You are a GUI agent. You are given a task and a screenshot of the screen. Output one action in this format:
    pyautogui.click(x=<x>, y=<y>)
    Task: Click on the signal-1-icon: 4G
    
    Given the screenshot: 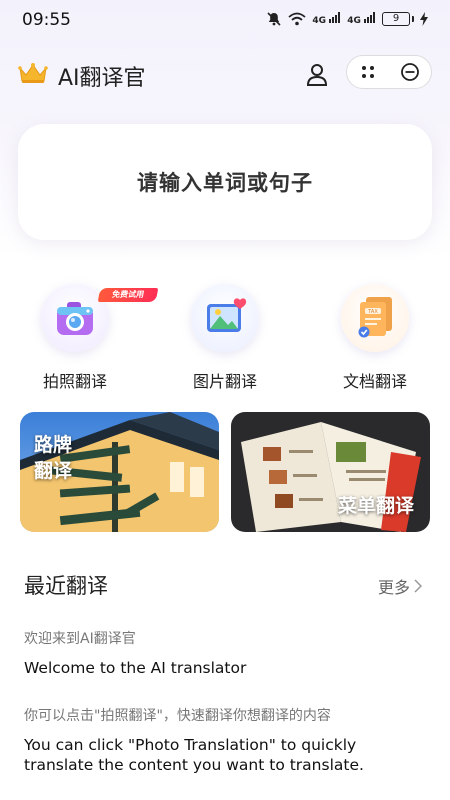 What is the action you would take?
    pyautogui.click(x=326, y=19)
    